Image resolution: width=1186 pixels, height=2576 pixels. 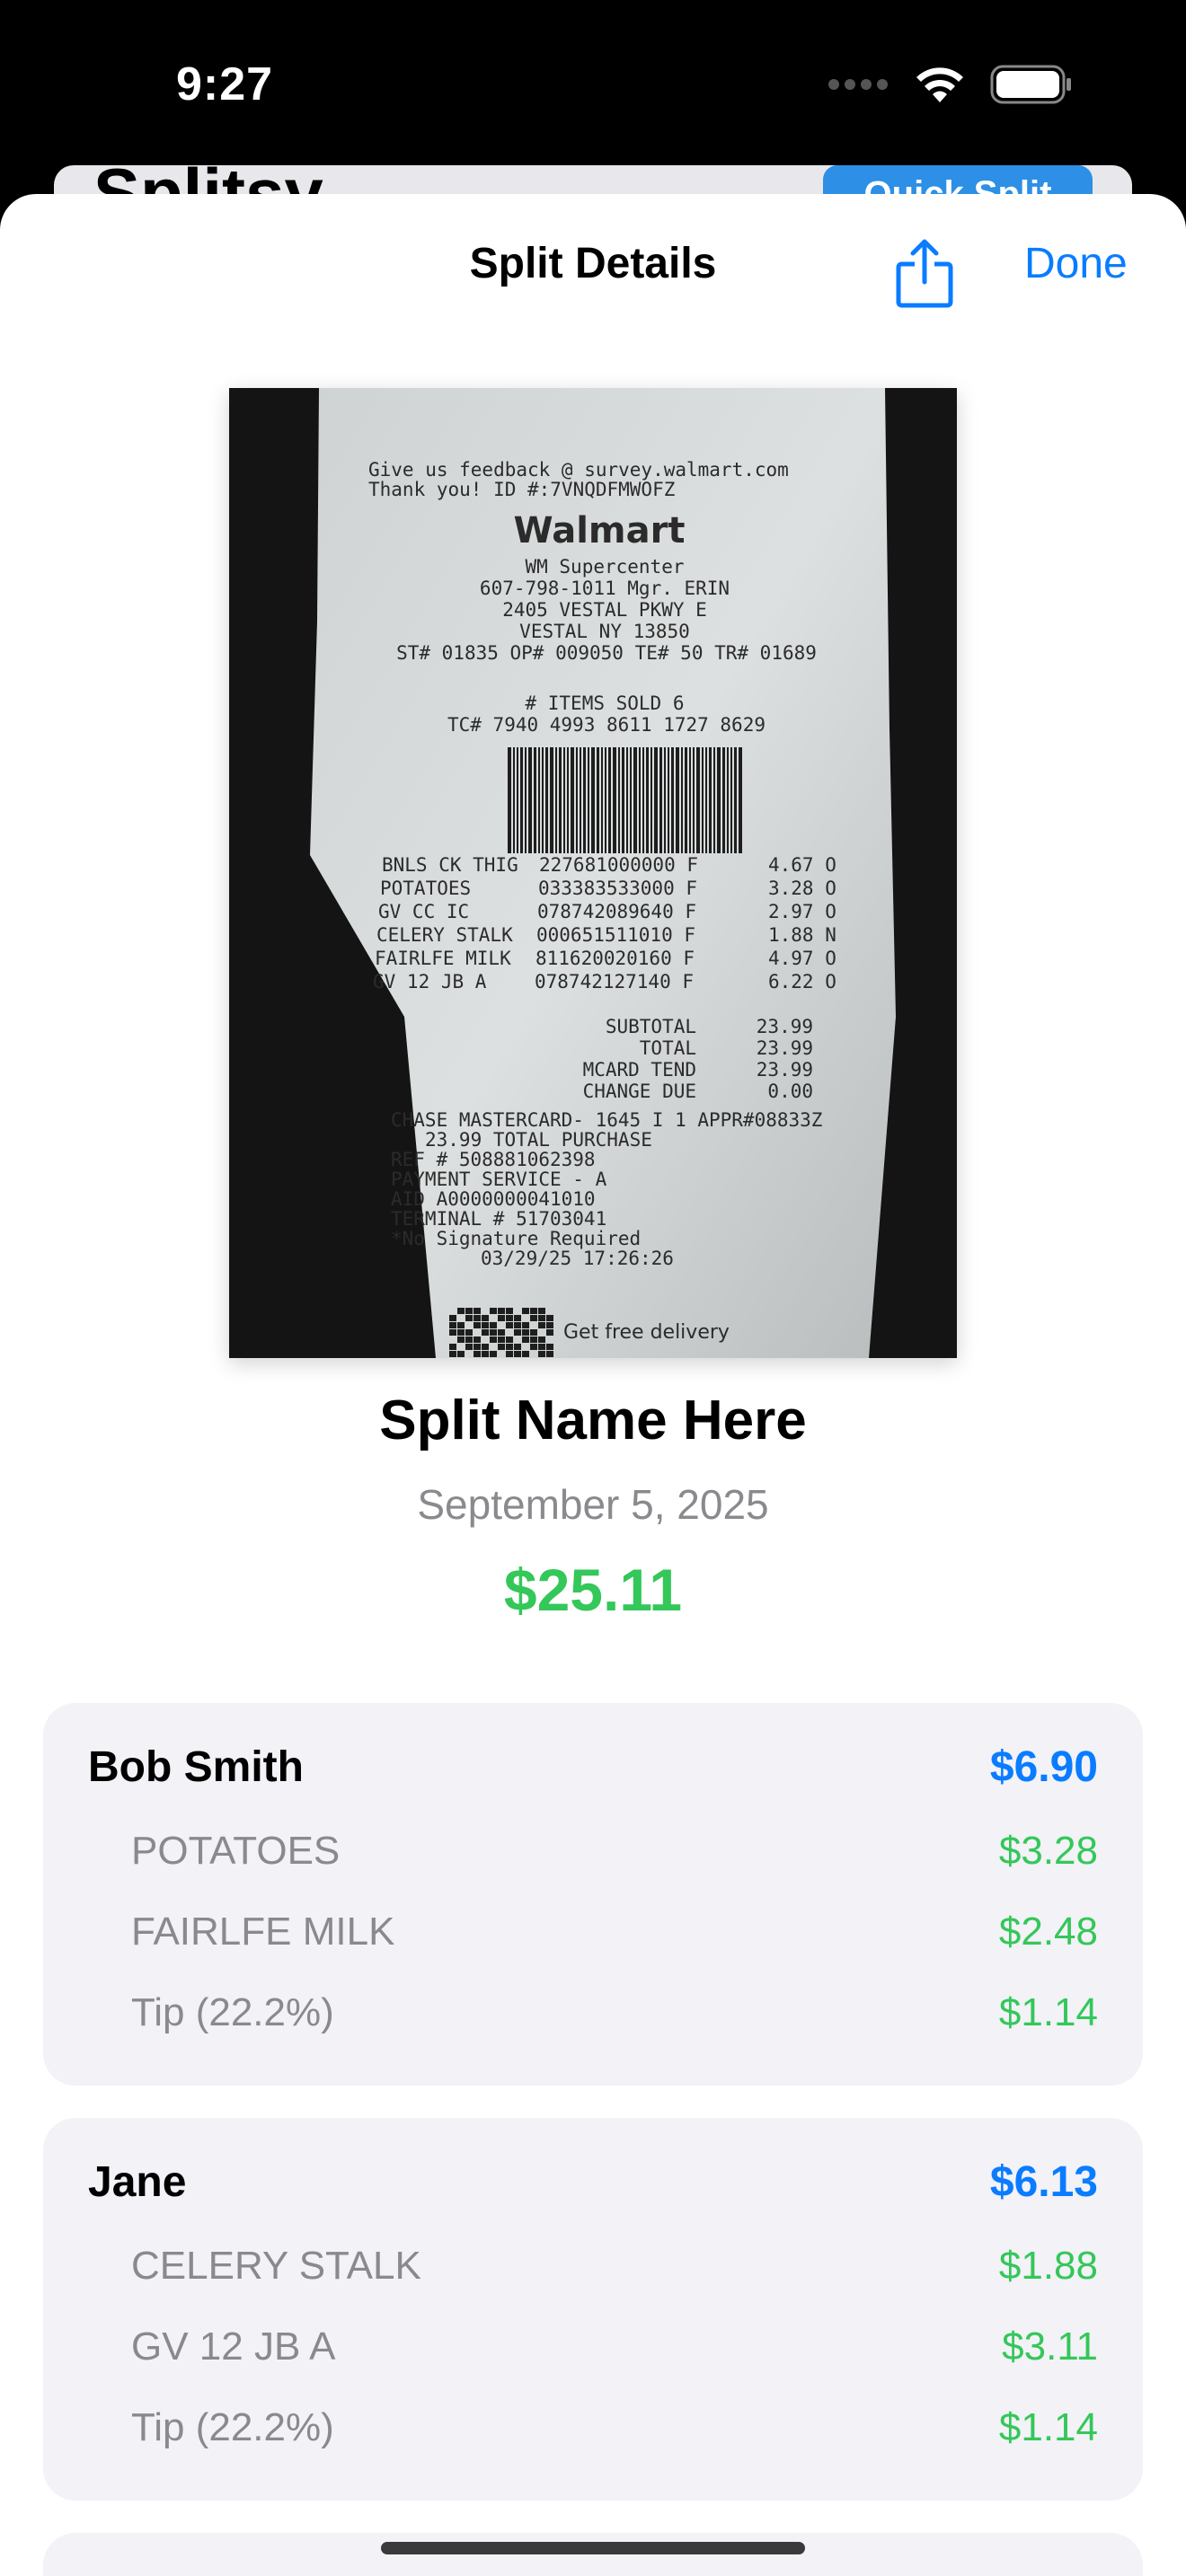 What do you see at coordinates (498, 1219) in the screenshot?
I see `receipt-footer-line: TERMINAL # 51703041` at bounding box center [498, 1219].